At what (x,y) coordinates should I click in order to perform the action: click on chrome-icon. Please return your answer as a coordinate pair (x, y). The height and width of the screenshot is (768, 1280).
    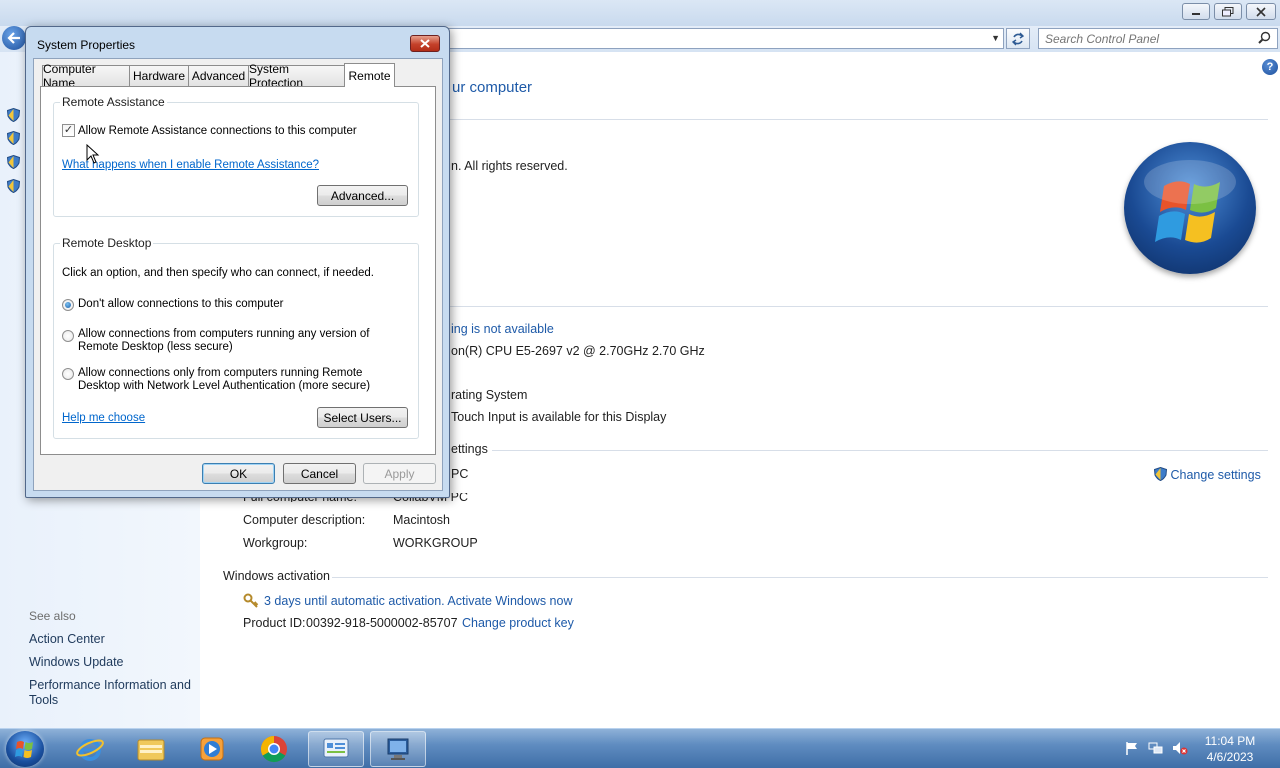
    Looking at the image, I should click on (273, 749).